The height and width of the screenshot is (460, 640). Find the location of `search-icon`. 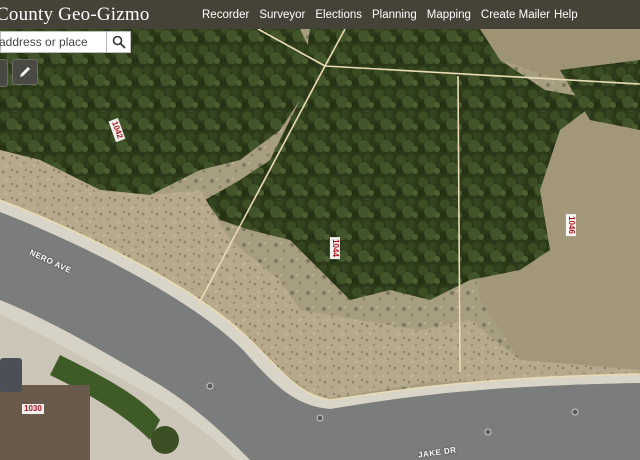

search-icon is located at coordinates (118, 42).